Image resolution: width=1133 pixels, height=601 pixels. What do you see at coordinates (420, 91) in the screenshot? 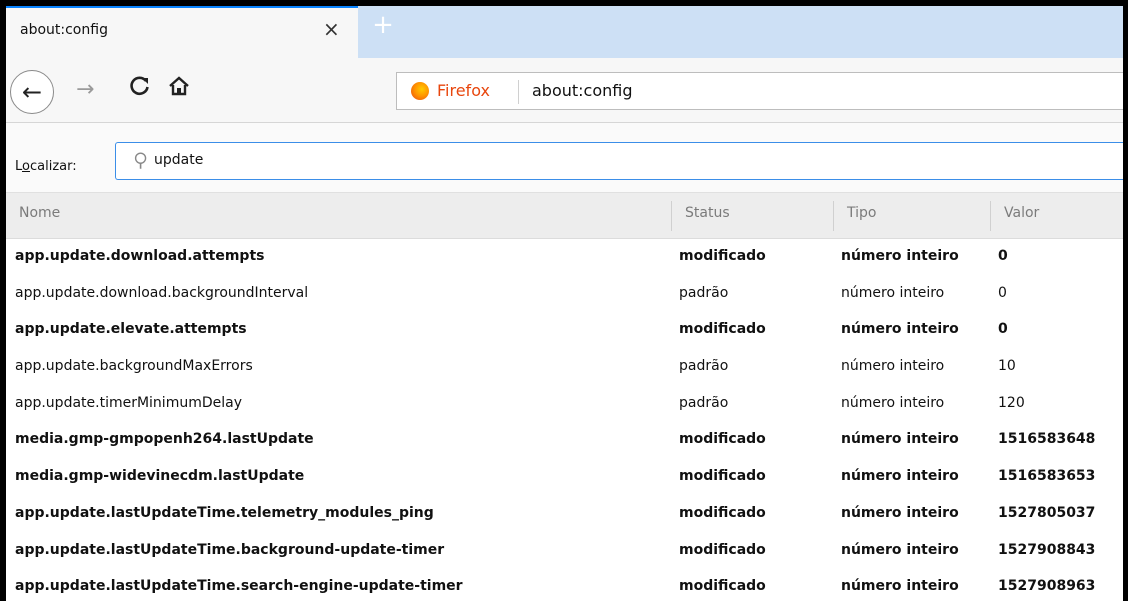
I see `firefox-logo-icon` at bounding box center [420, 91].